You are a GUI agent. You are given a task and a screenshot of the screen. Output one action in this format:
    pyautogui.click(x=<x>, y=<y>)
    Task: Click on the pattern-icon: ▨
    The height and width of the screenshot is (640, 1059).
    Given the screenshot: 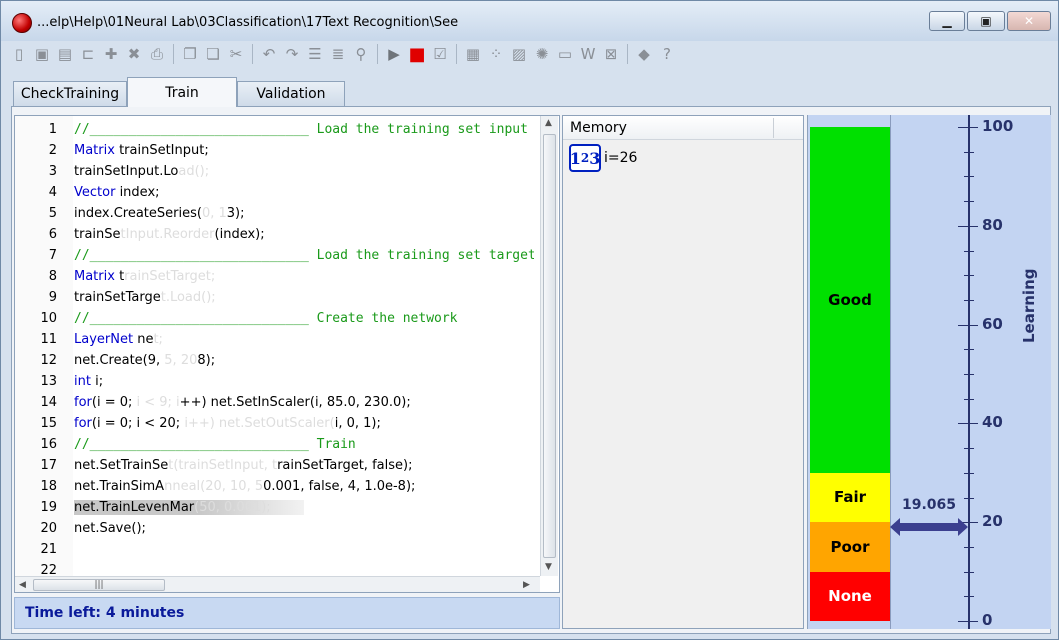 What is the action you would take?
    pyautogui.click(x=519, y=54)
    